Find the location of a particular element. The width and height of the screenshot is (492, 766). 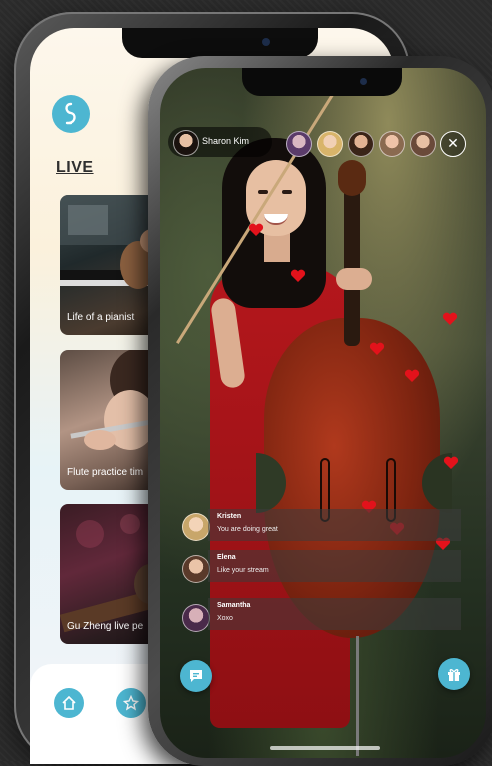

home-indicator is located at coordinates (325, 748).